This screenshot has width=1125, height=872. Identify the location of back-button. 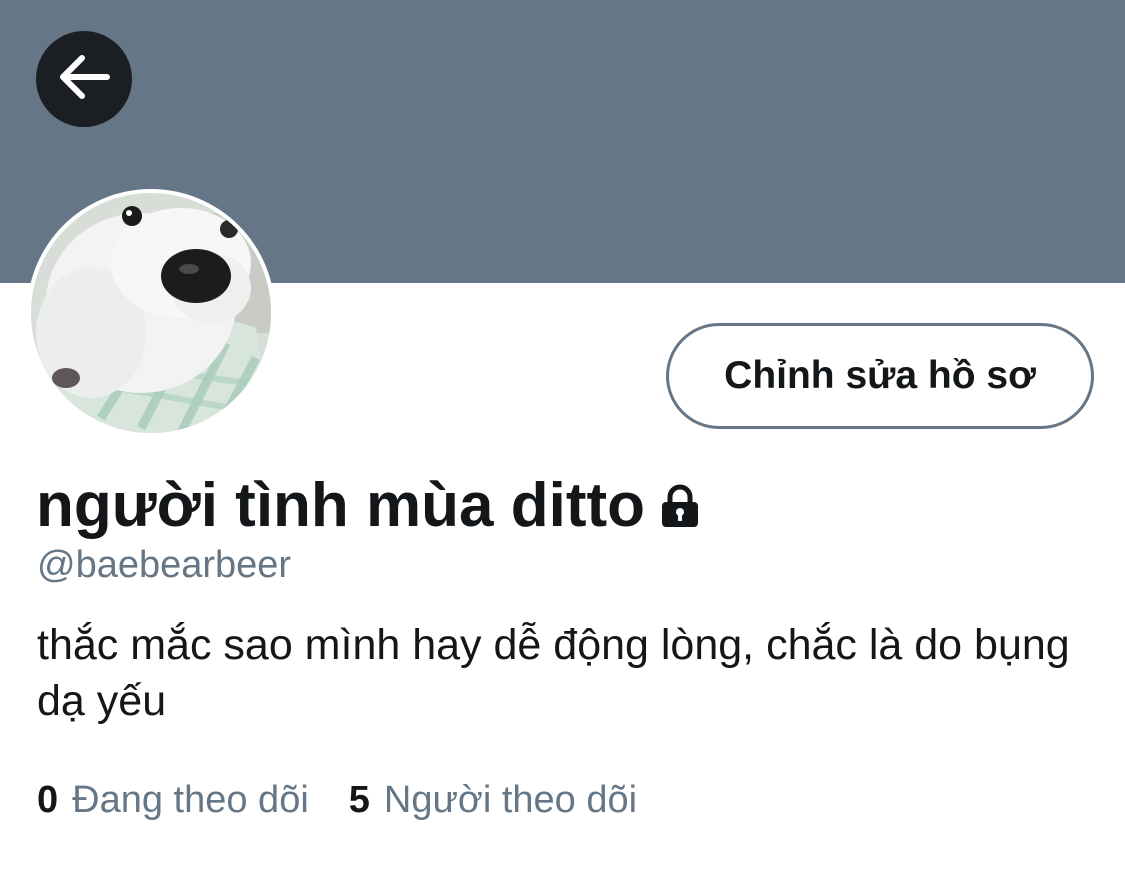
(84, 79).